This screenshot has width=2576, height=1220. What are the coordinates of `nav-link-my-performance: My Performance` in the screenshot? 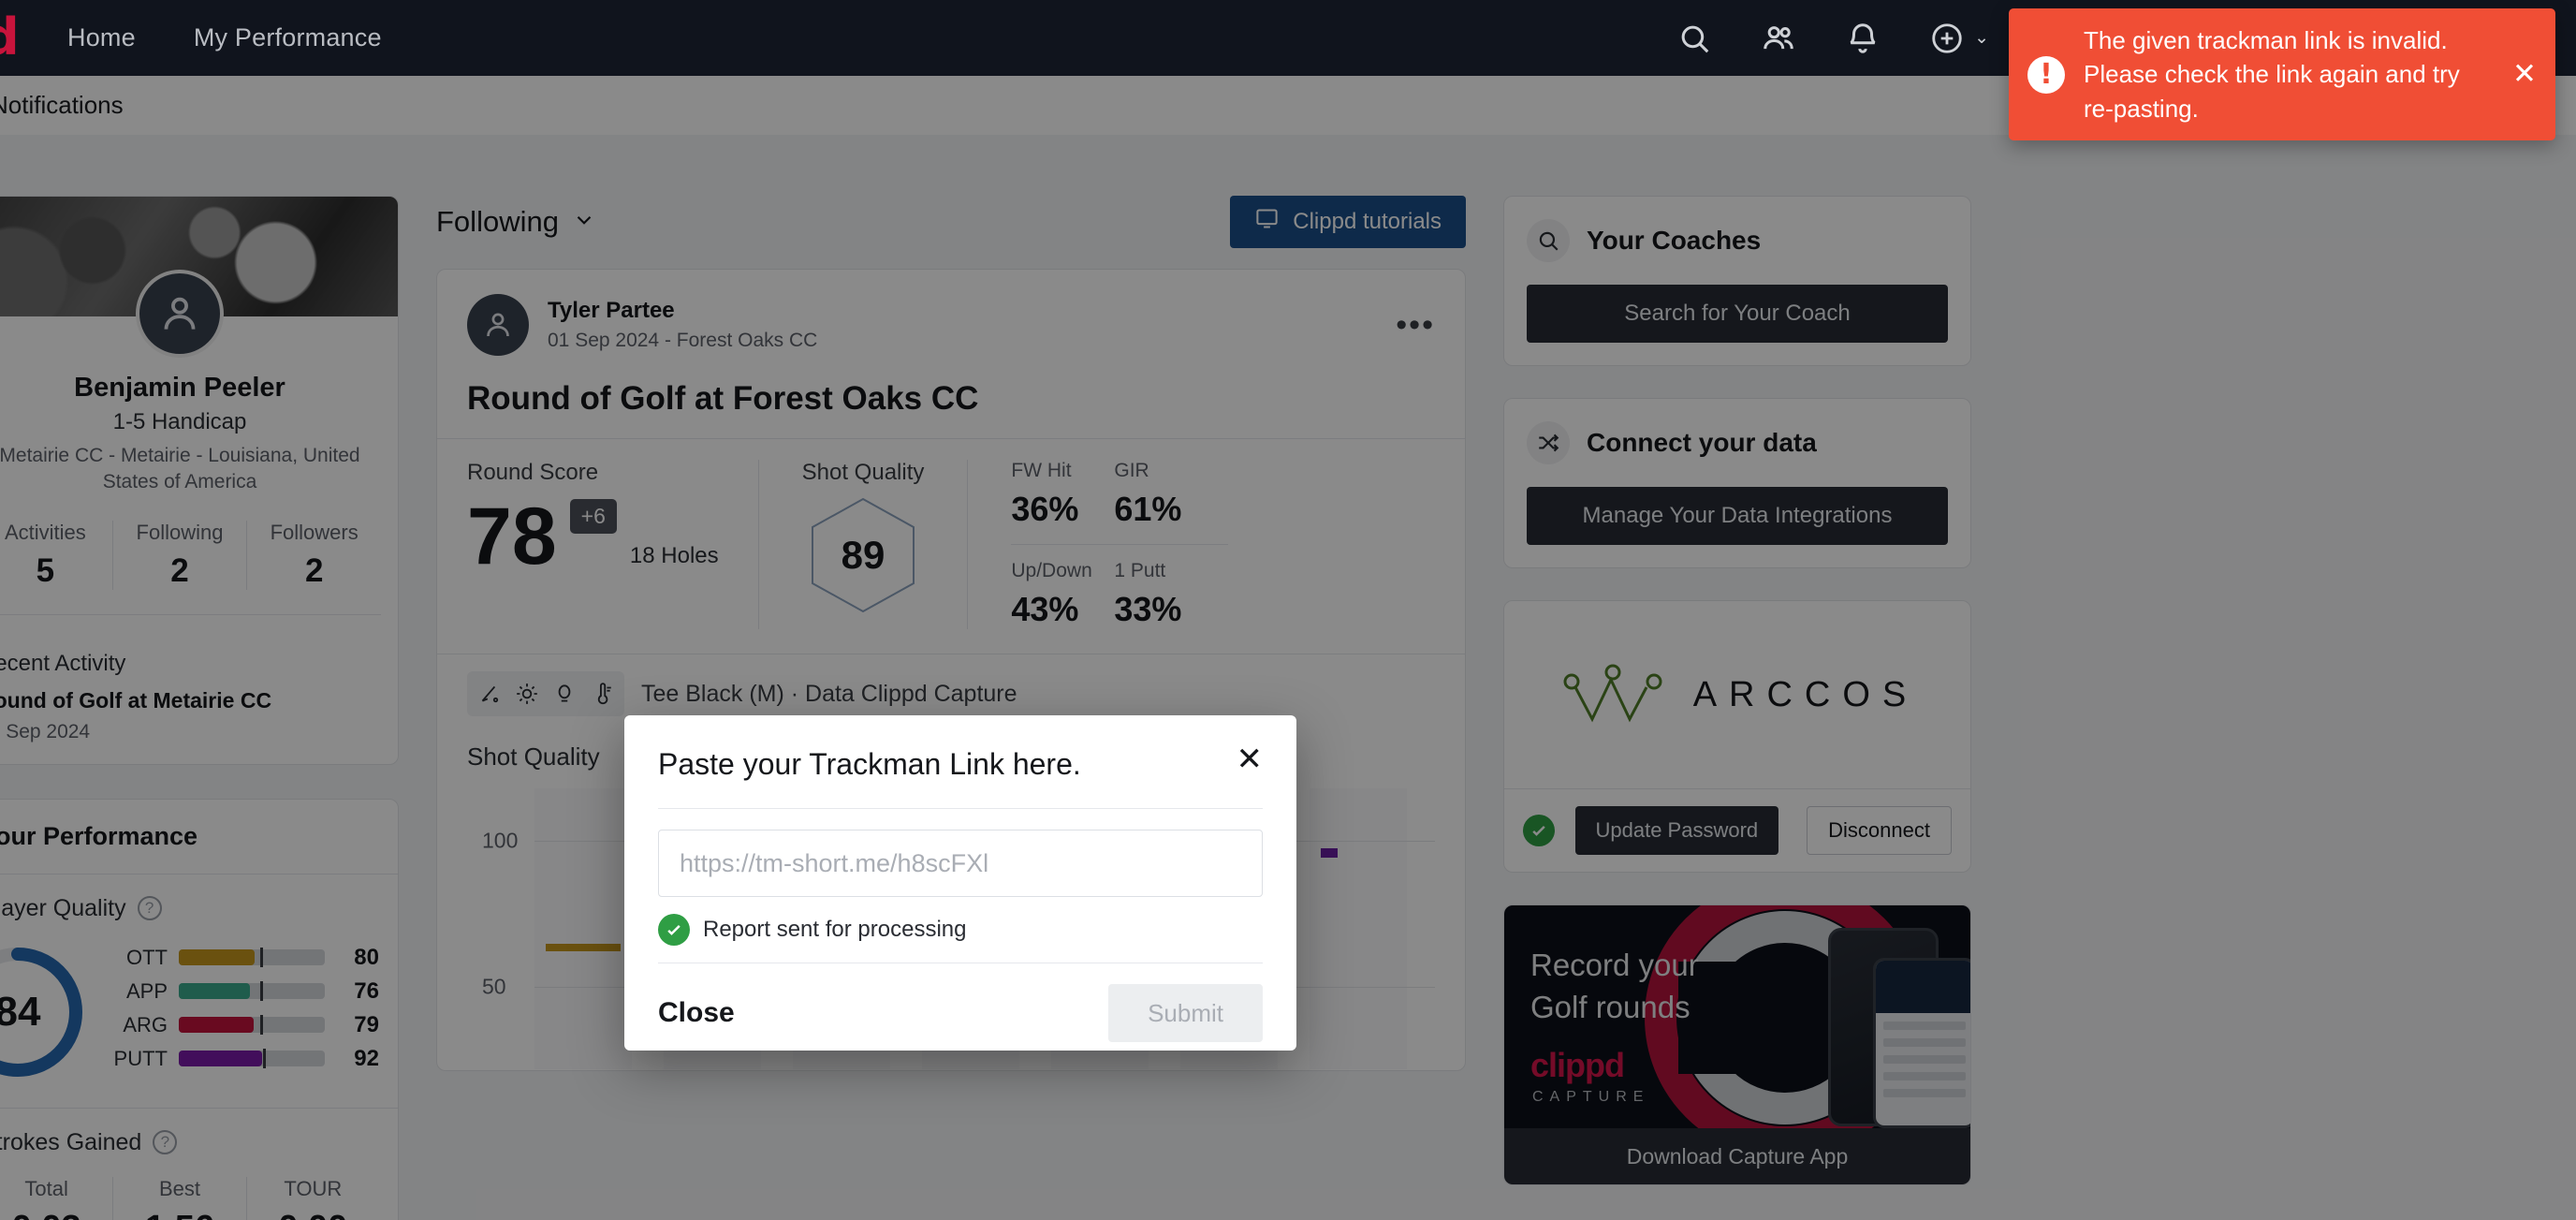 It's located at (288, 37).